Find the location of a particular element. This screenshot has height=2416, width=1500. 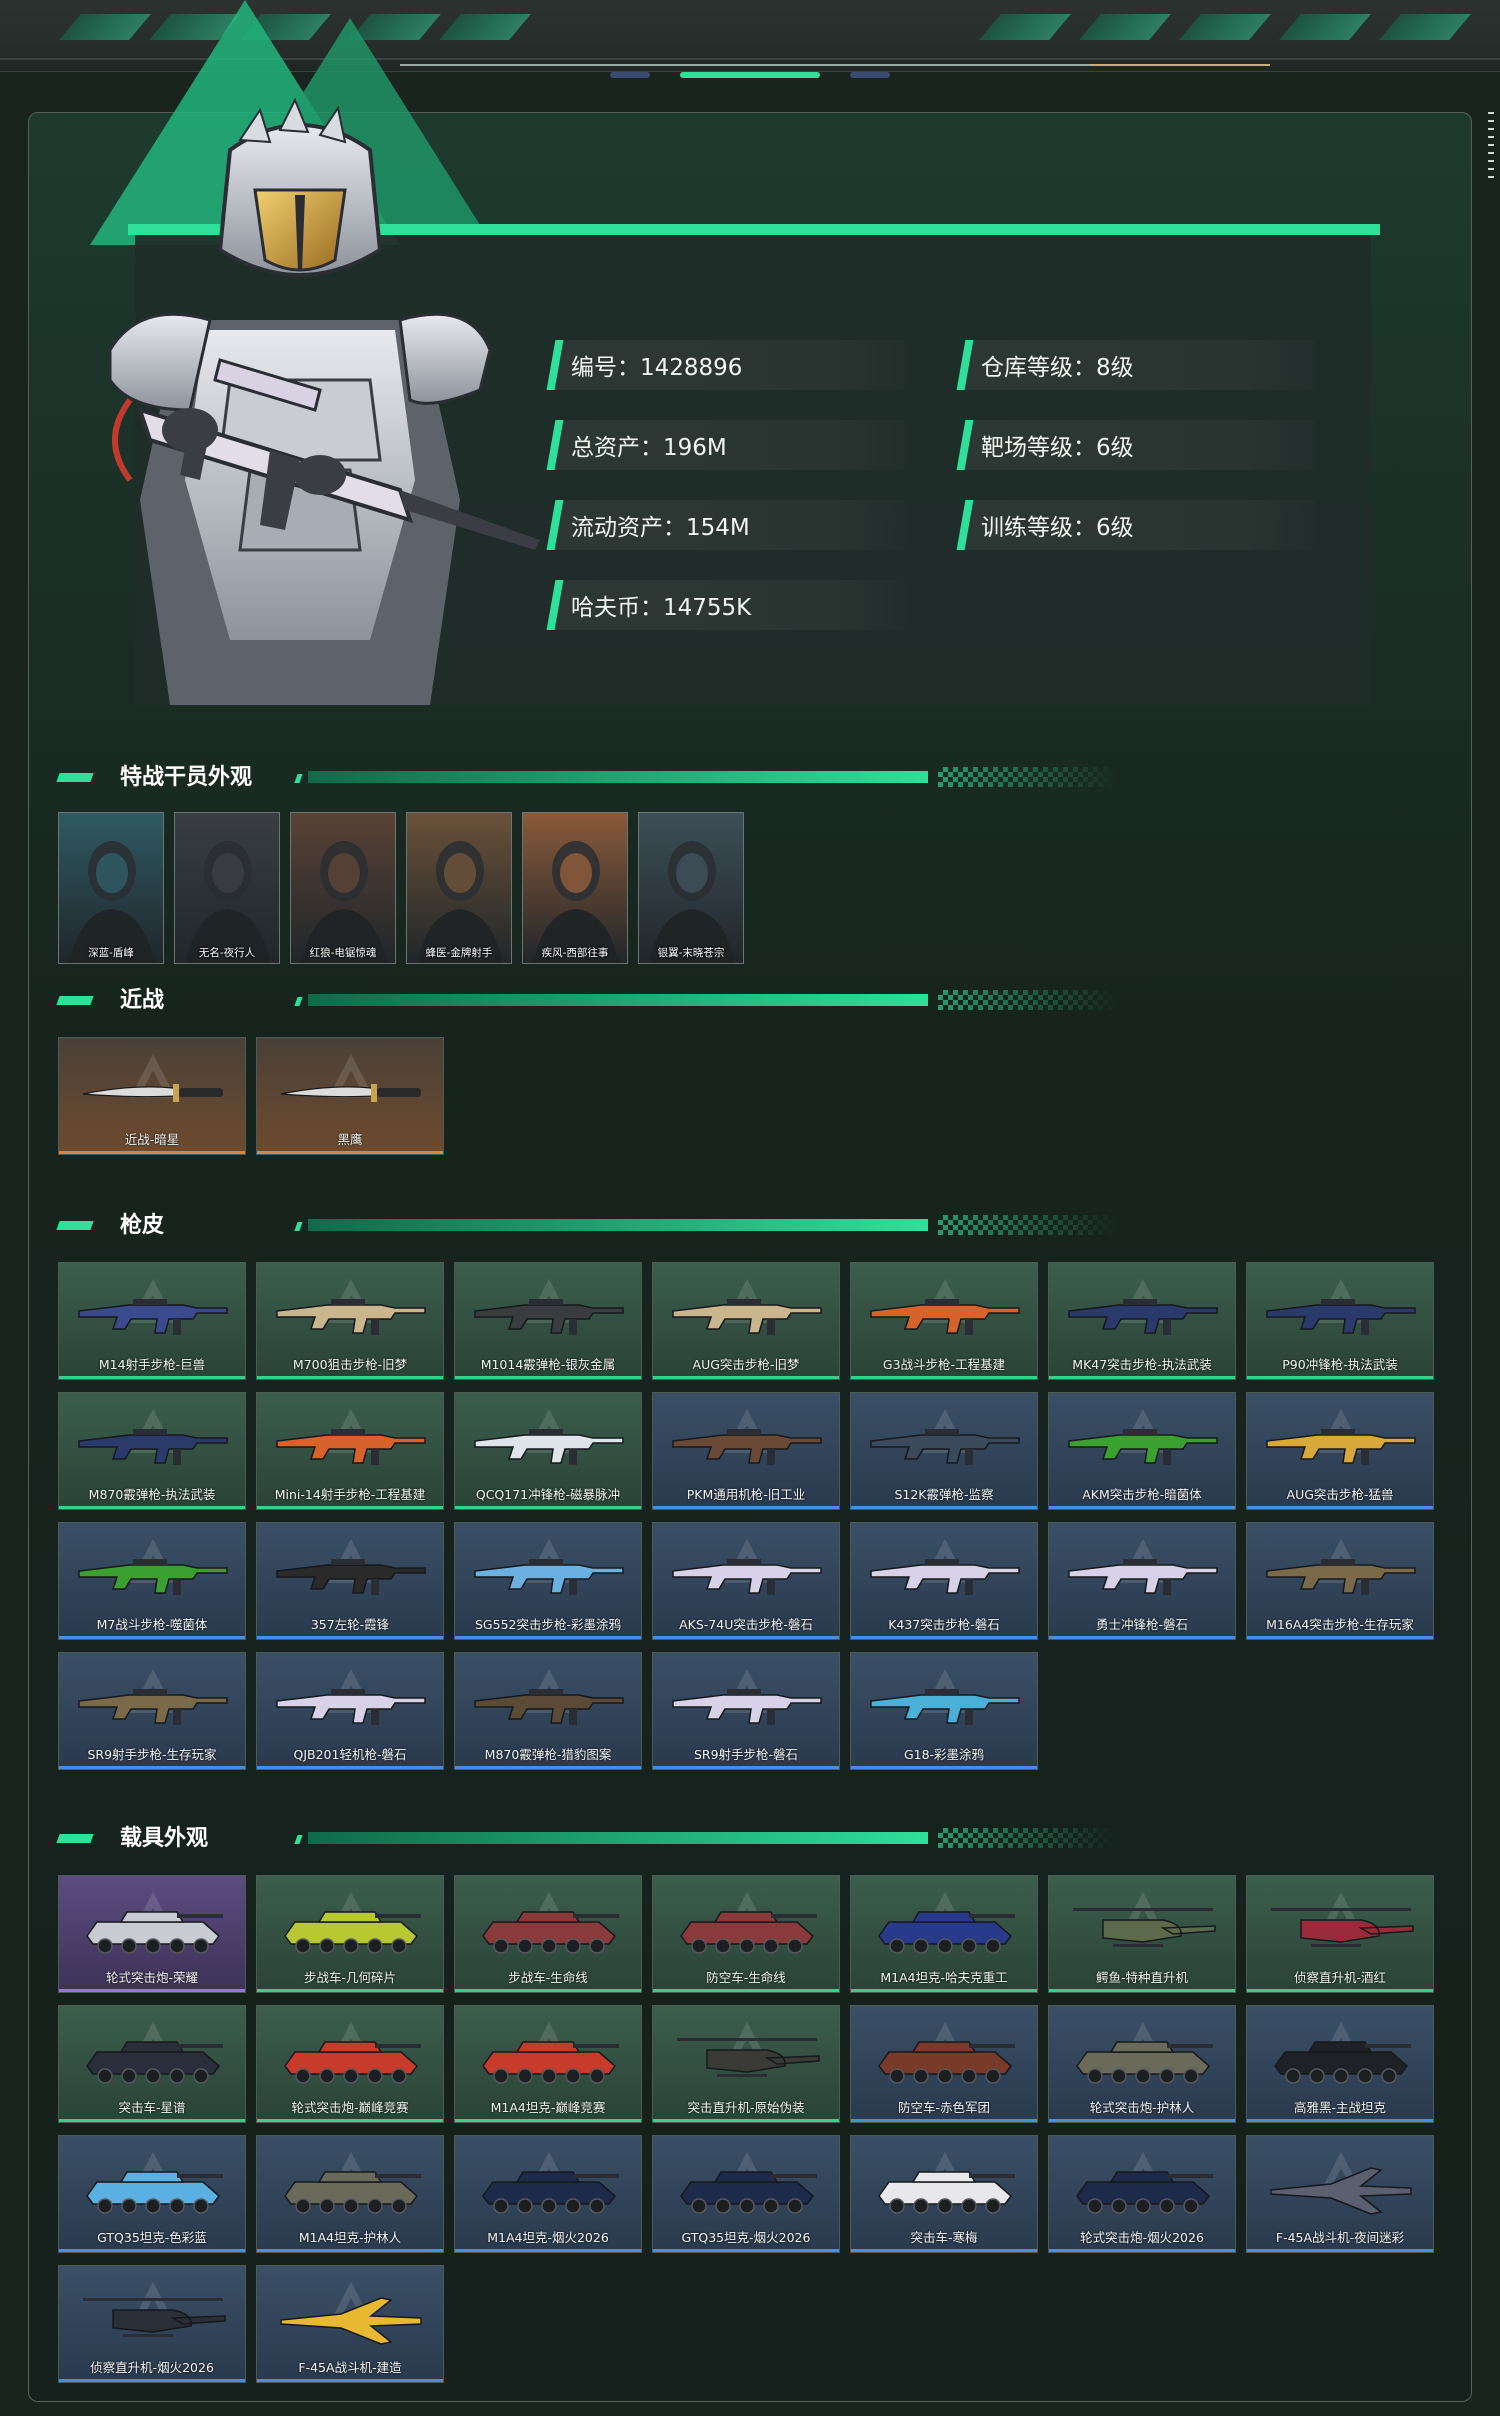

scrollbar-indicator is located at coordinates (1491, 147).